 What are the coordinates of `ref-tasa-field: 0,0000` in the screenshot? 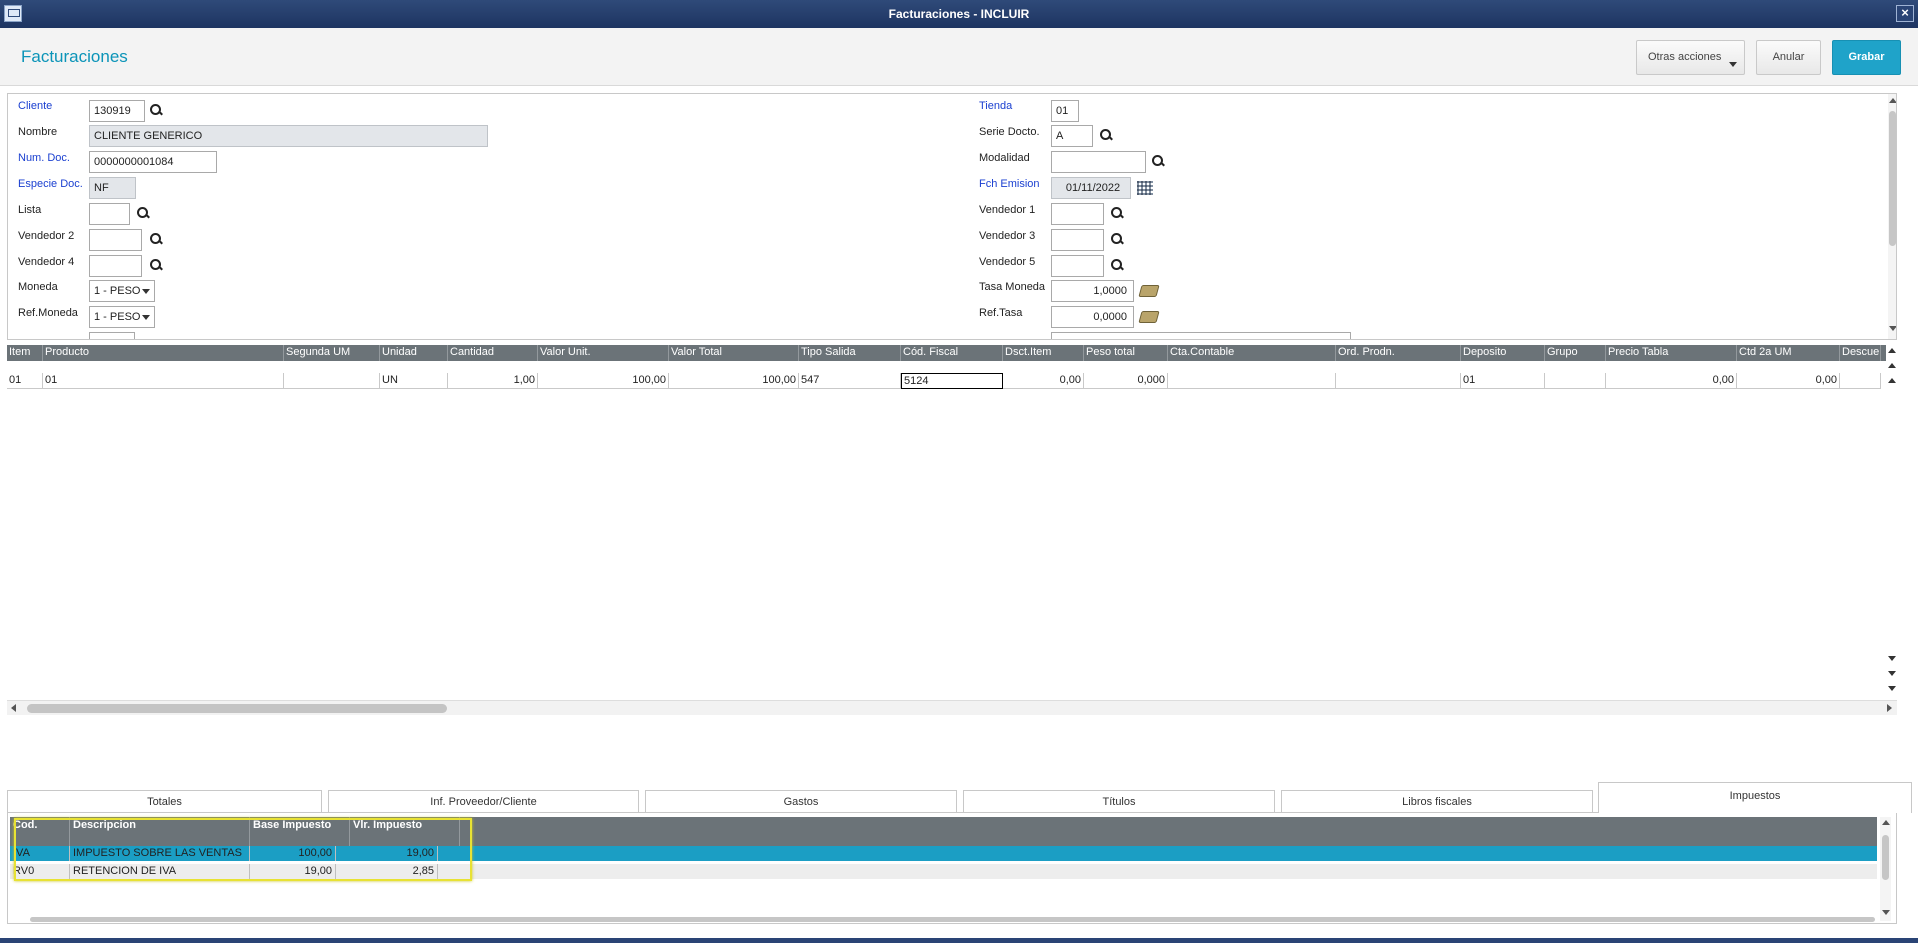 It's located at (1092, 317).